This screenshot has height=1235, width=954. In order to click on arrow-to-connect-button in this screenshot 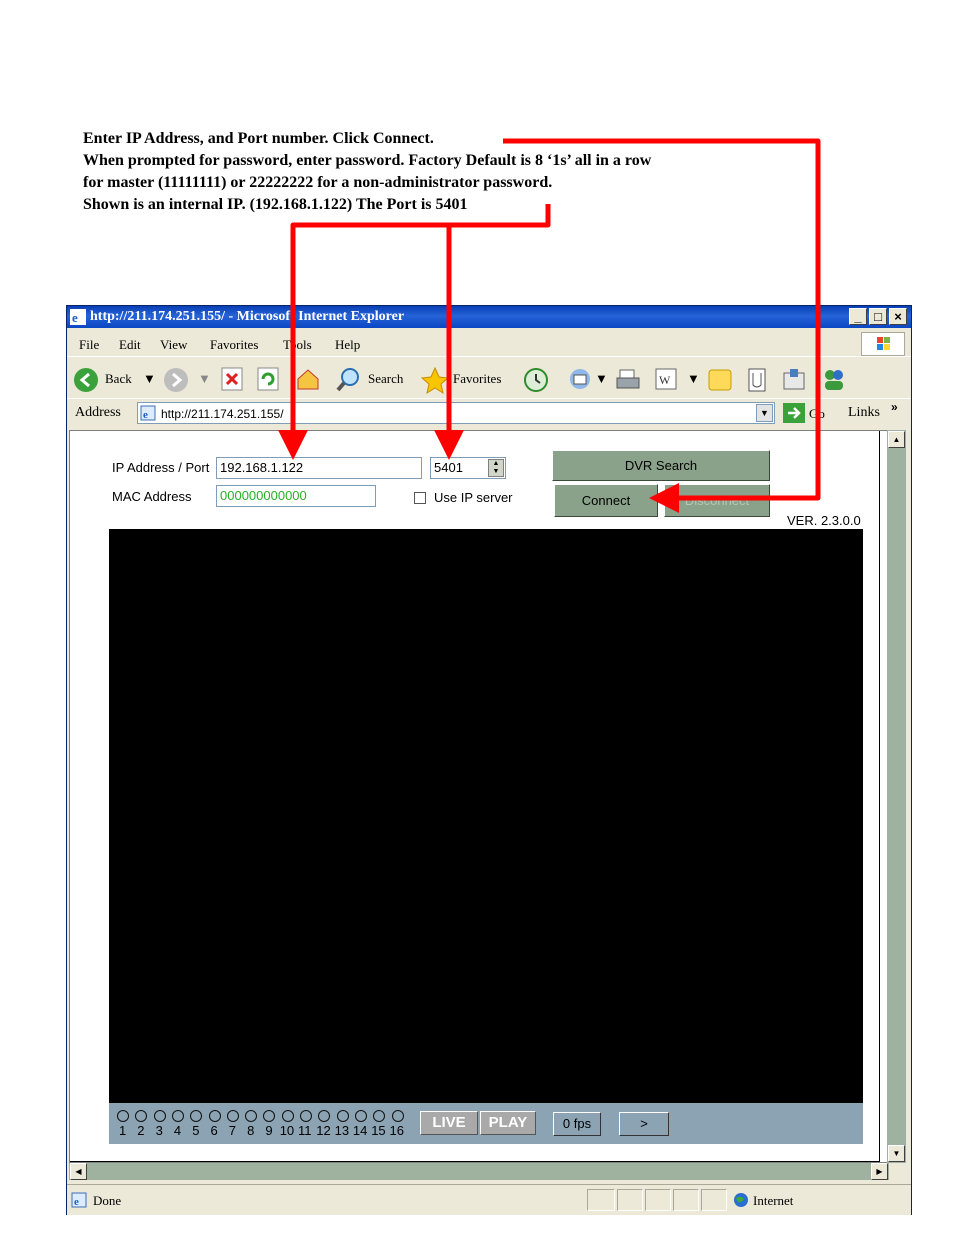, I will do `click(662, 325)`.